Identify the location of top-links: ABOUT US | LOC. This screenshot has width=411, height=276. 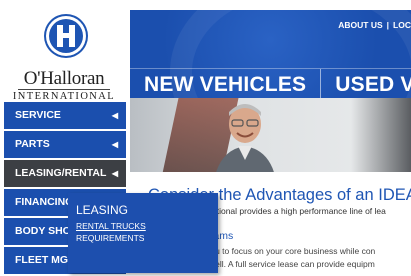
(374, 25).